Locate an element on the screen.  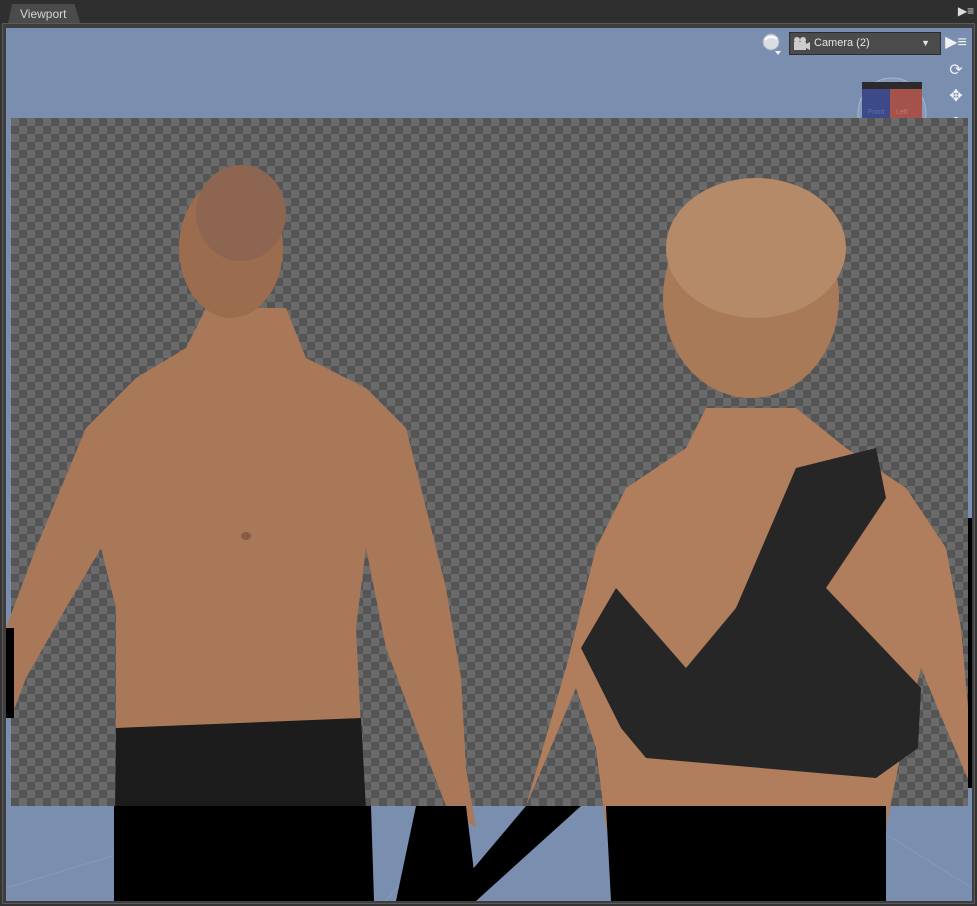
camera-icon is located at coordinates (802, 43).